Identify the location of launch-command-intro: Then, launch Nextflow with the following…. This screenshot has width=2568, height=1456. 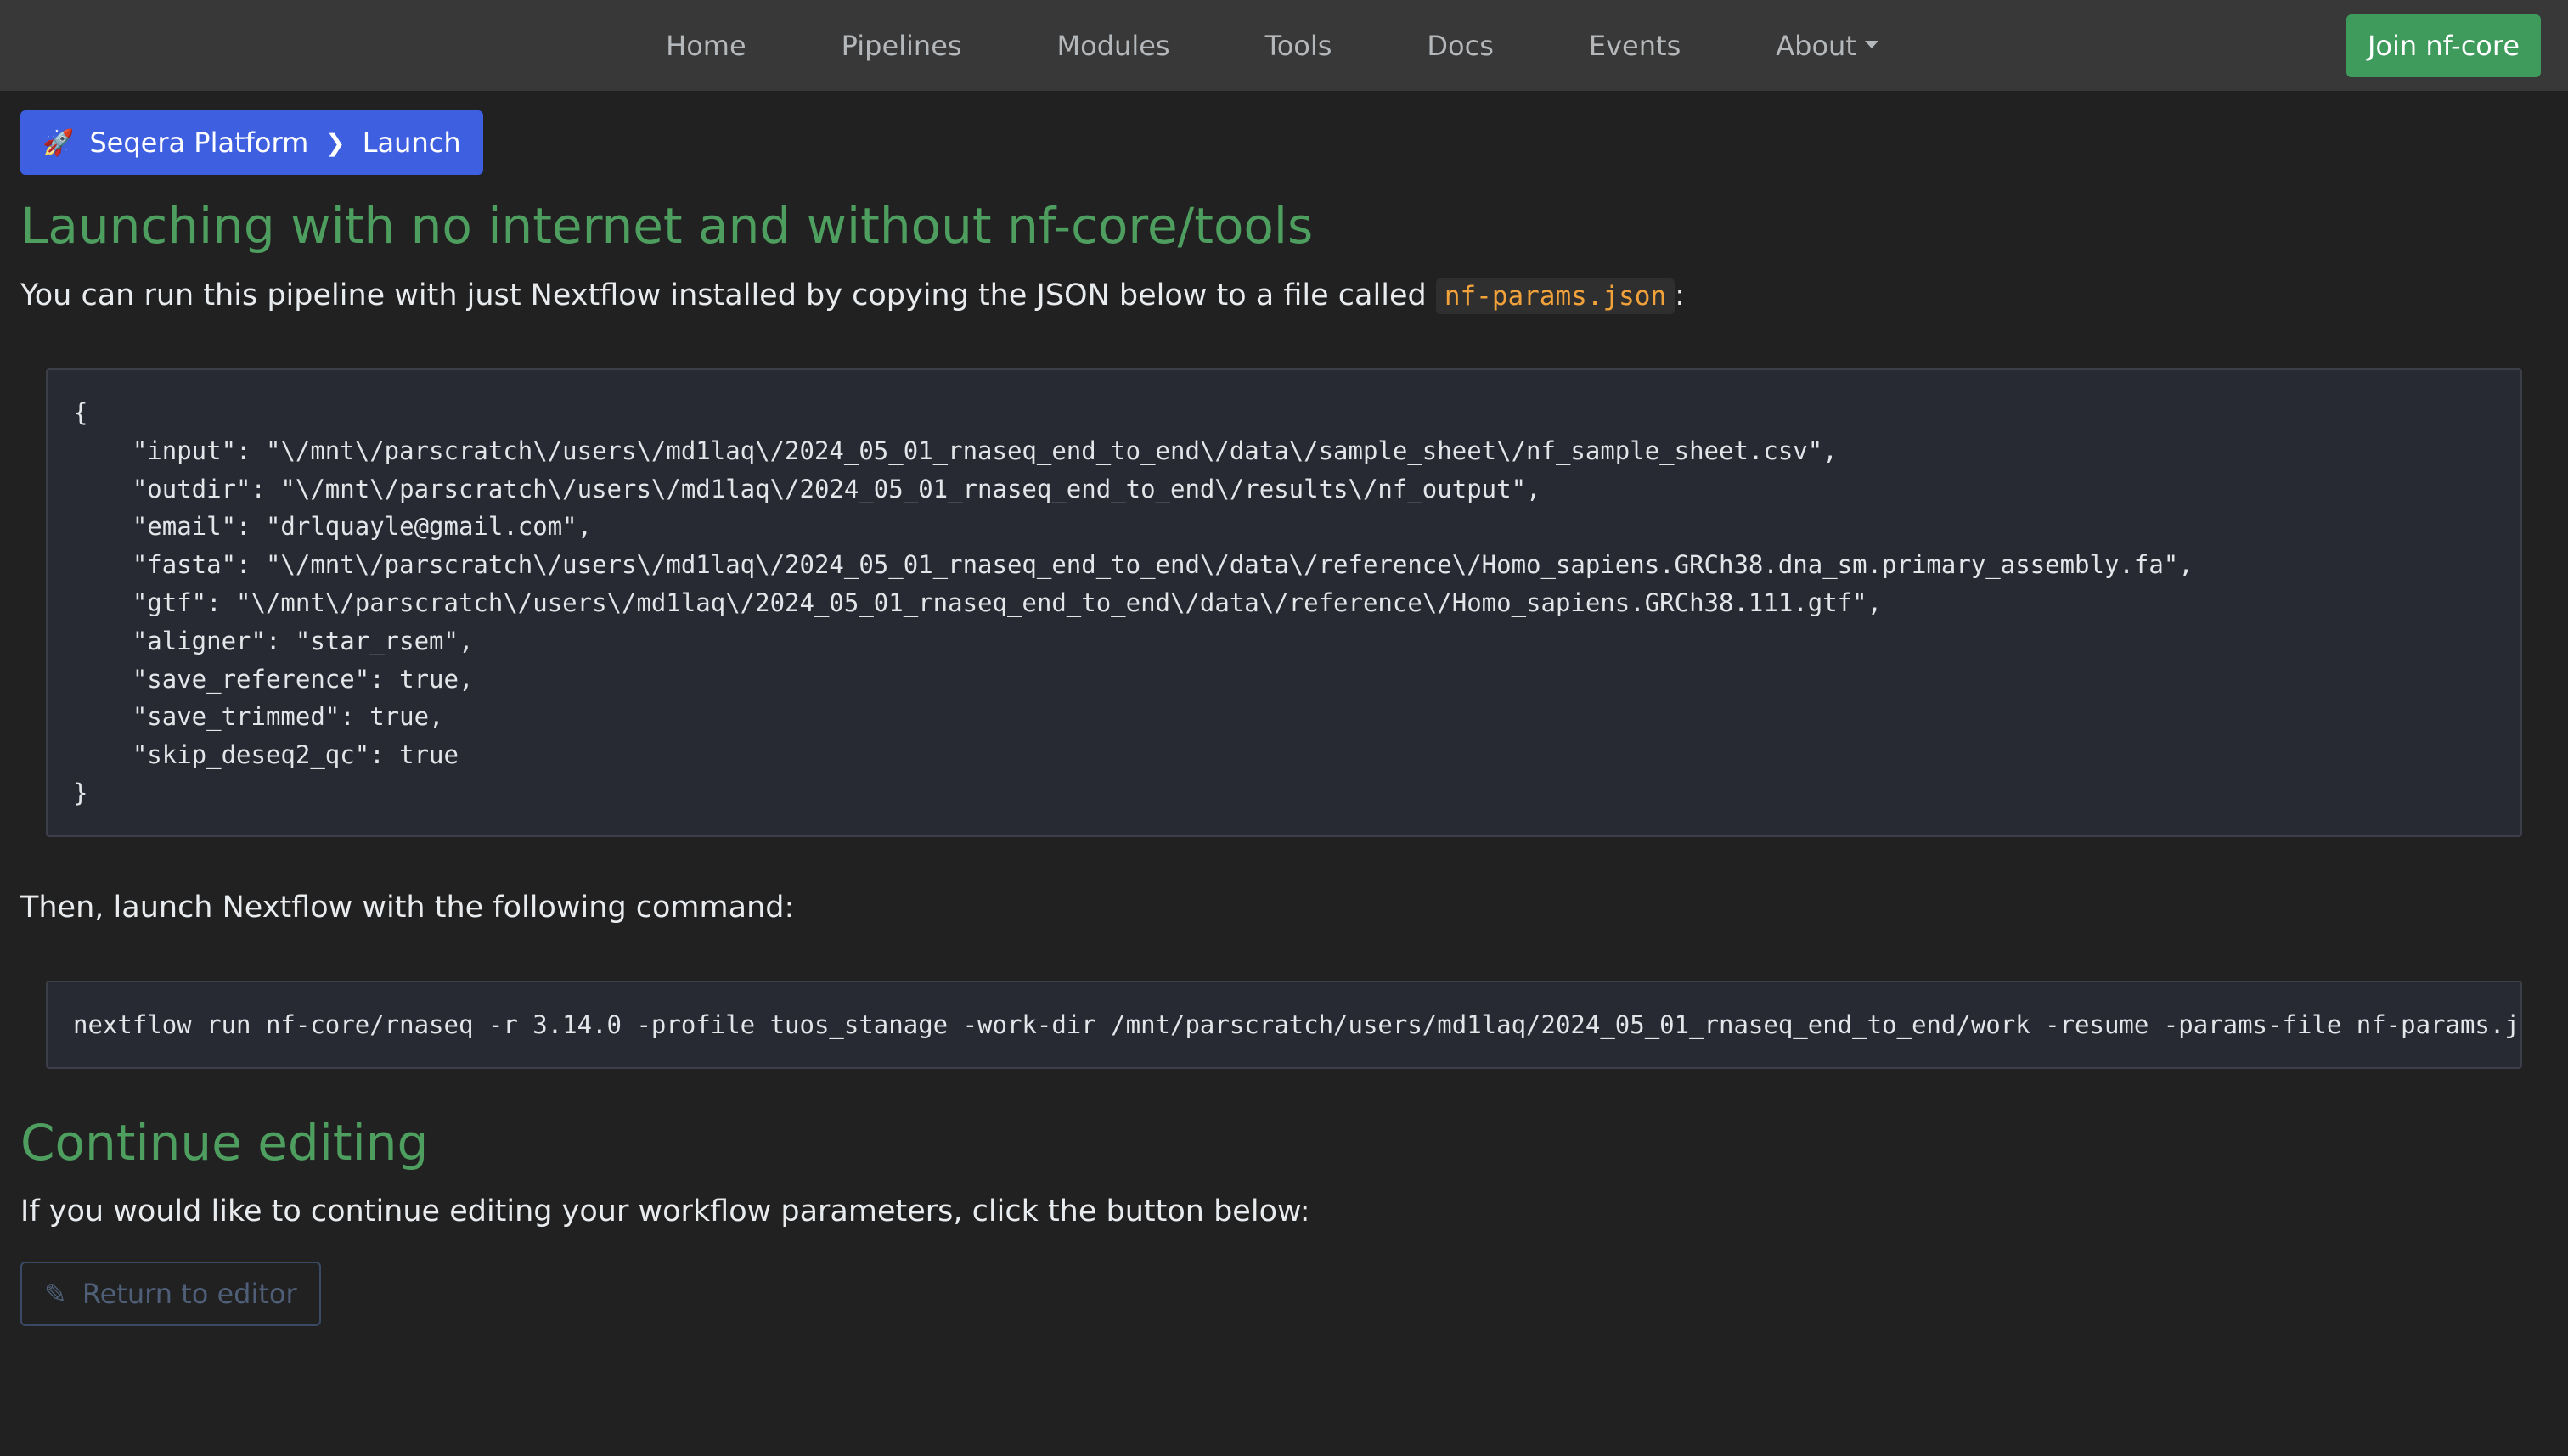
(407, 908).